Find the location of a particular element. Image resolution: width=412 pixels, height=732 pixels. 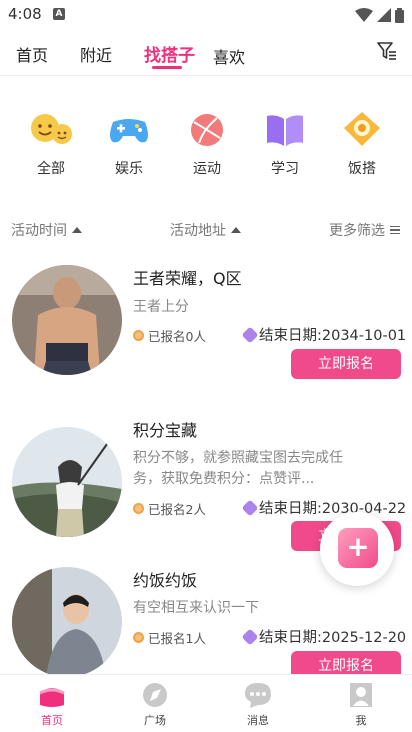

nav-label: 首页 is located at coordinates (52, 720).